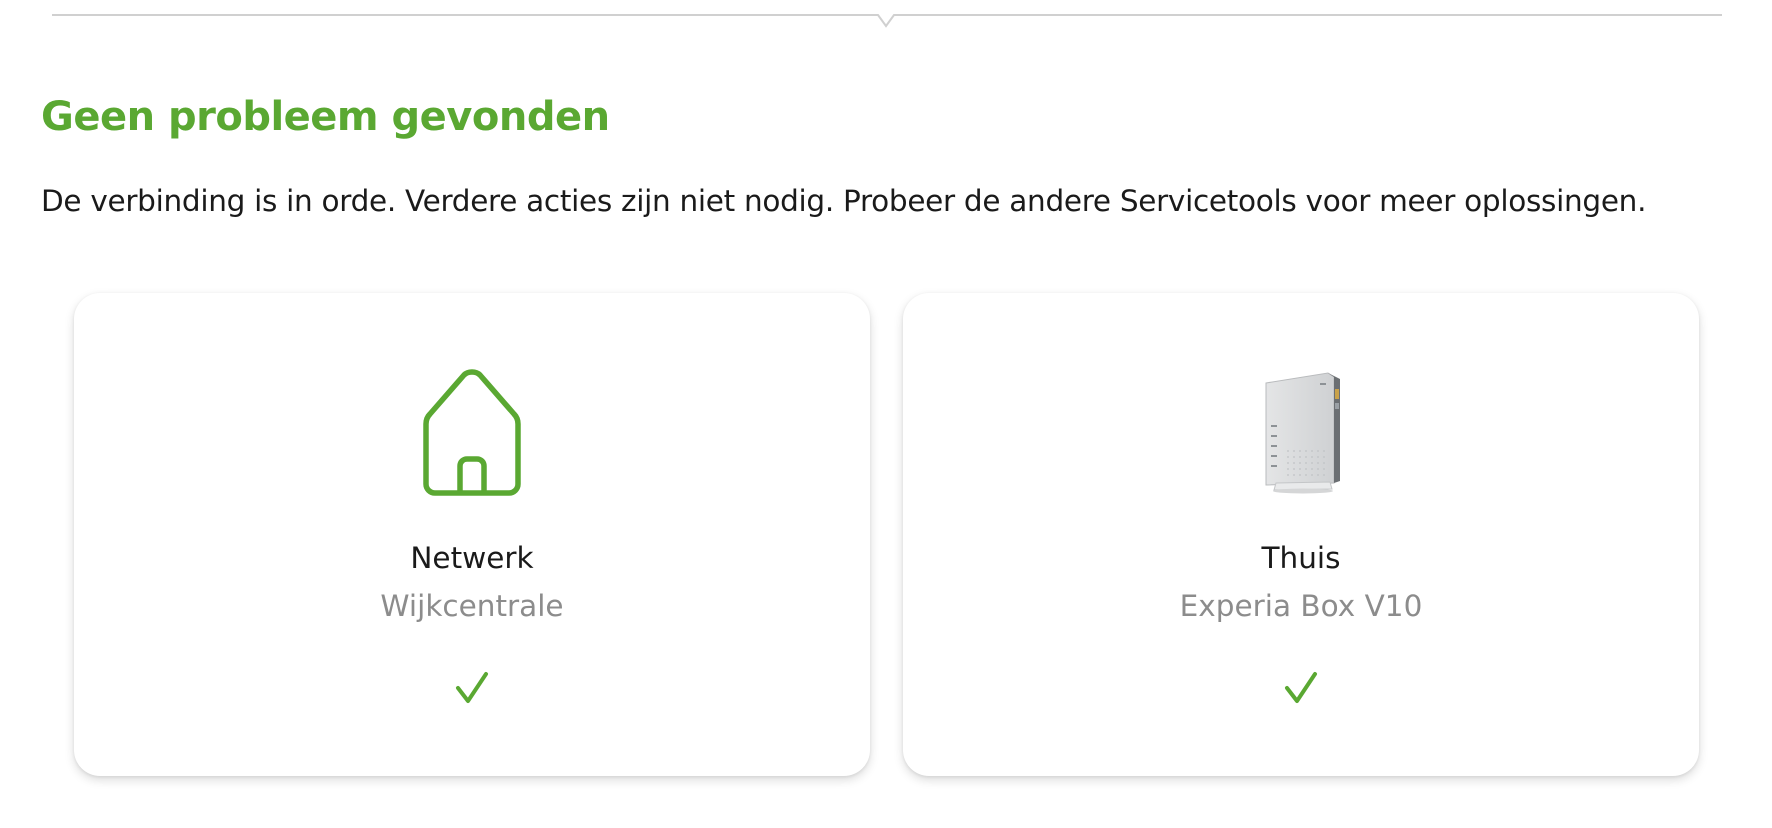  Describe the element at coordinates (887, 21) in the screenshot. I see `top-divider` at that location.